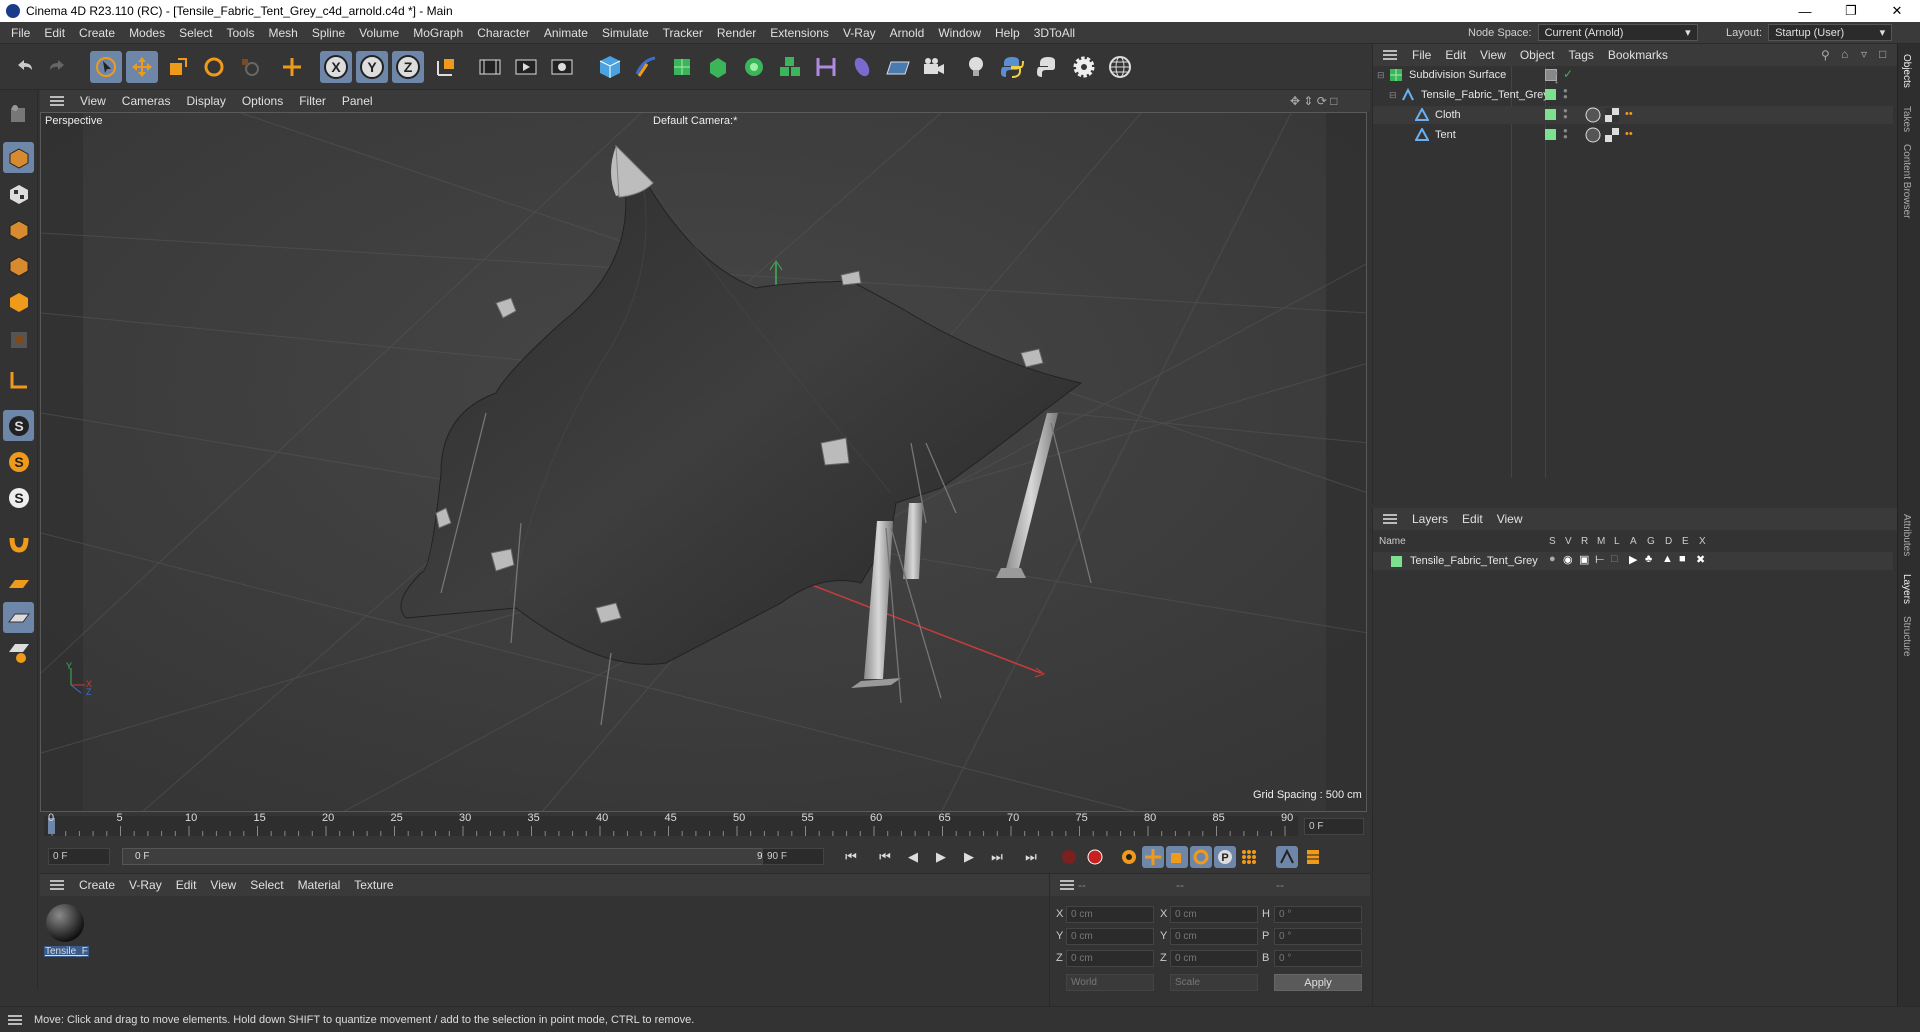 The height and width of the screenshot is (1032, 1920). Describe the element at coordinates (1565, 134) in the screenshot. I see `visibility-dots-icon: ● ●` at that location.